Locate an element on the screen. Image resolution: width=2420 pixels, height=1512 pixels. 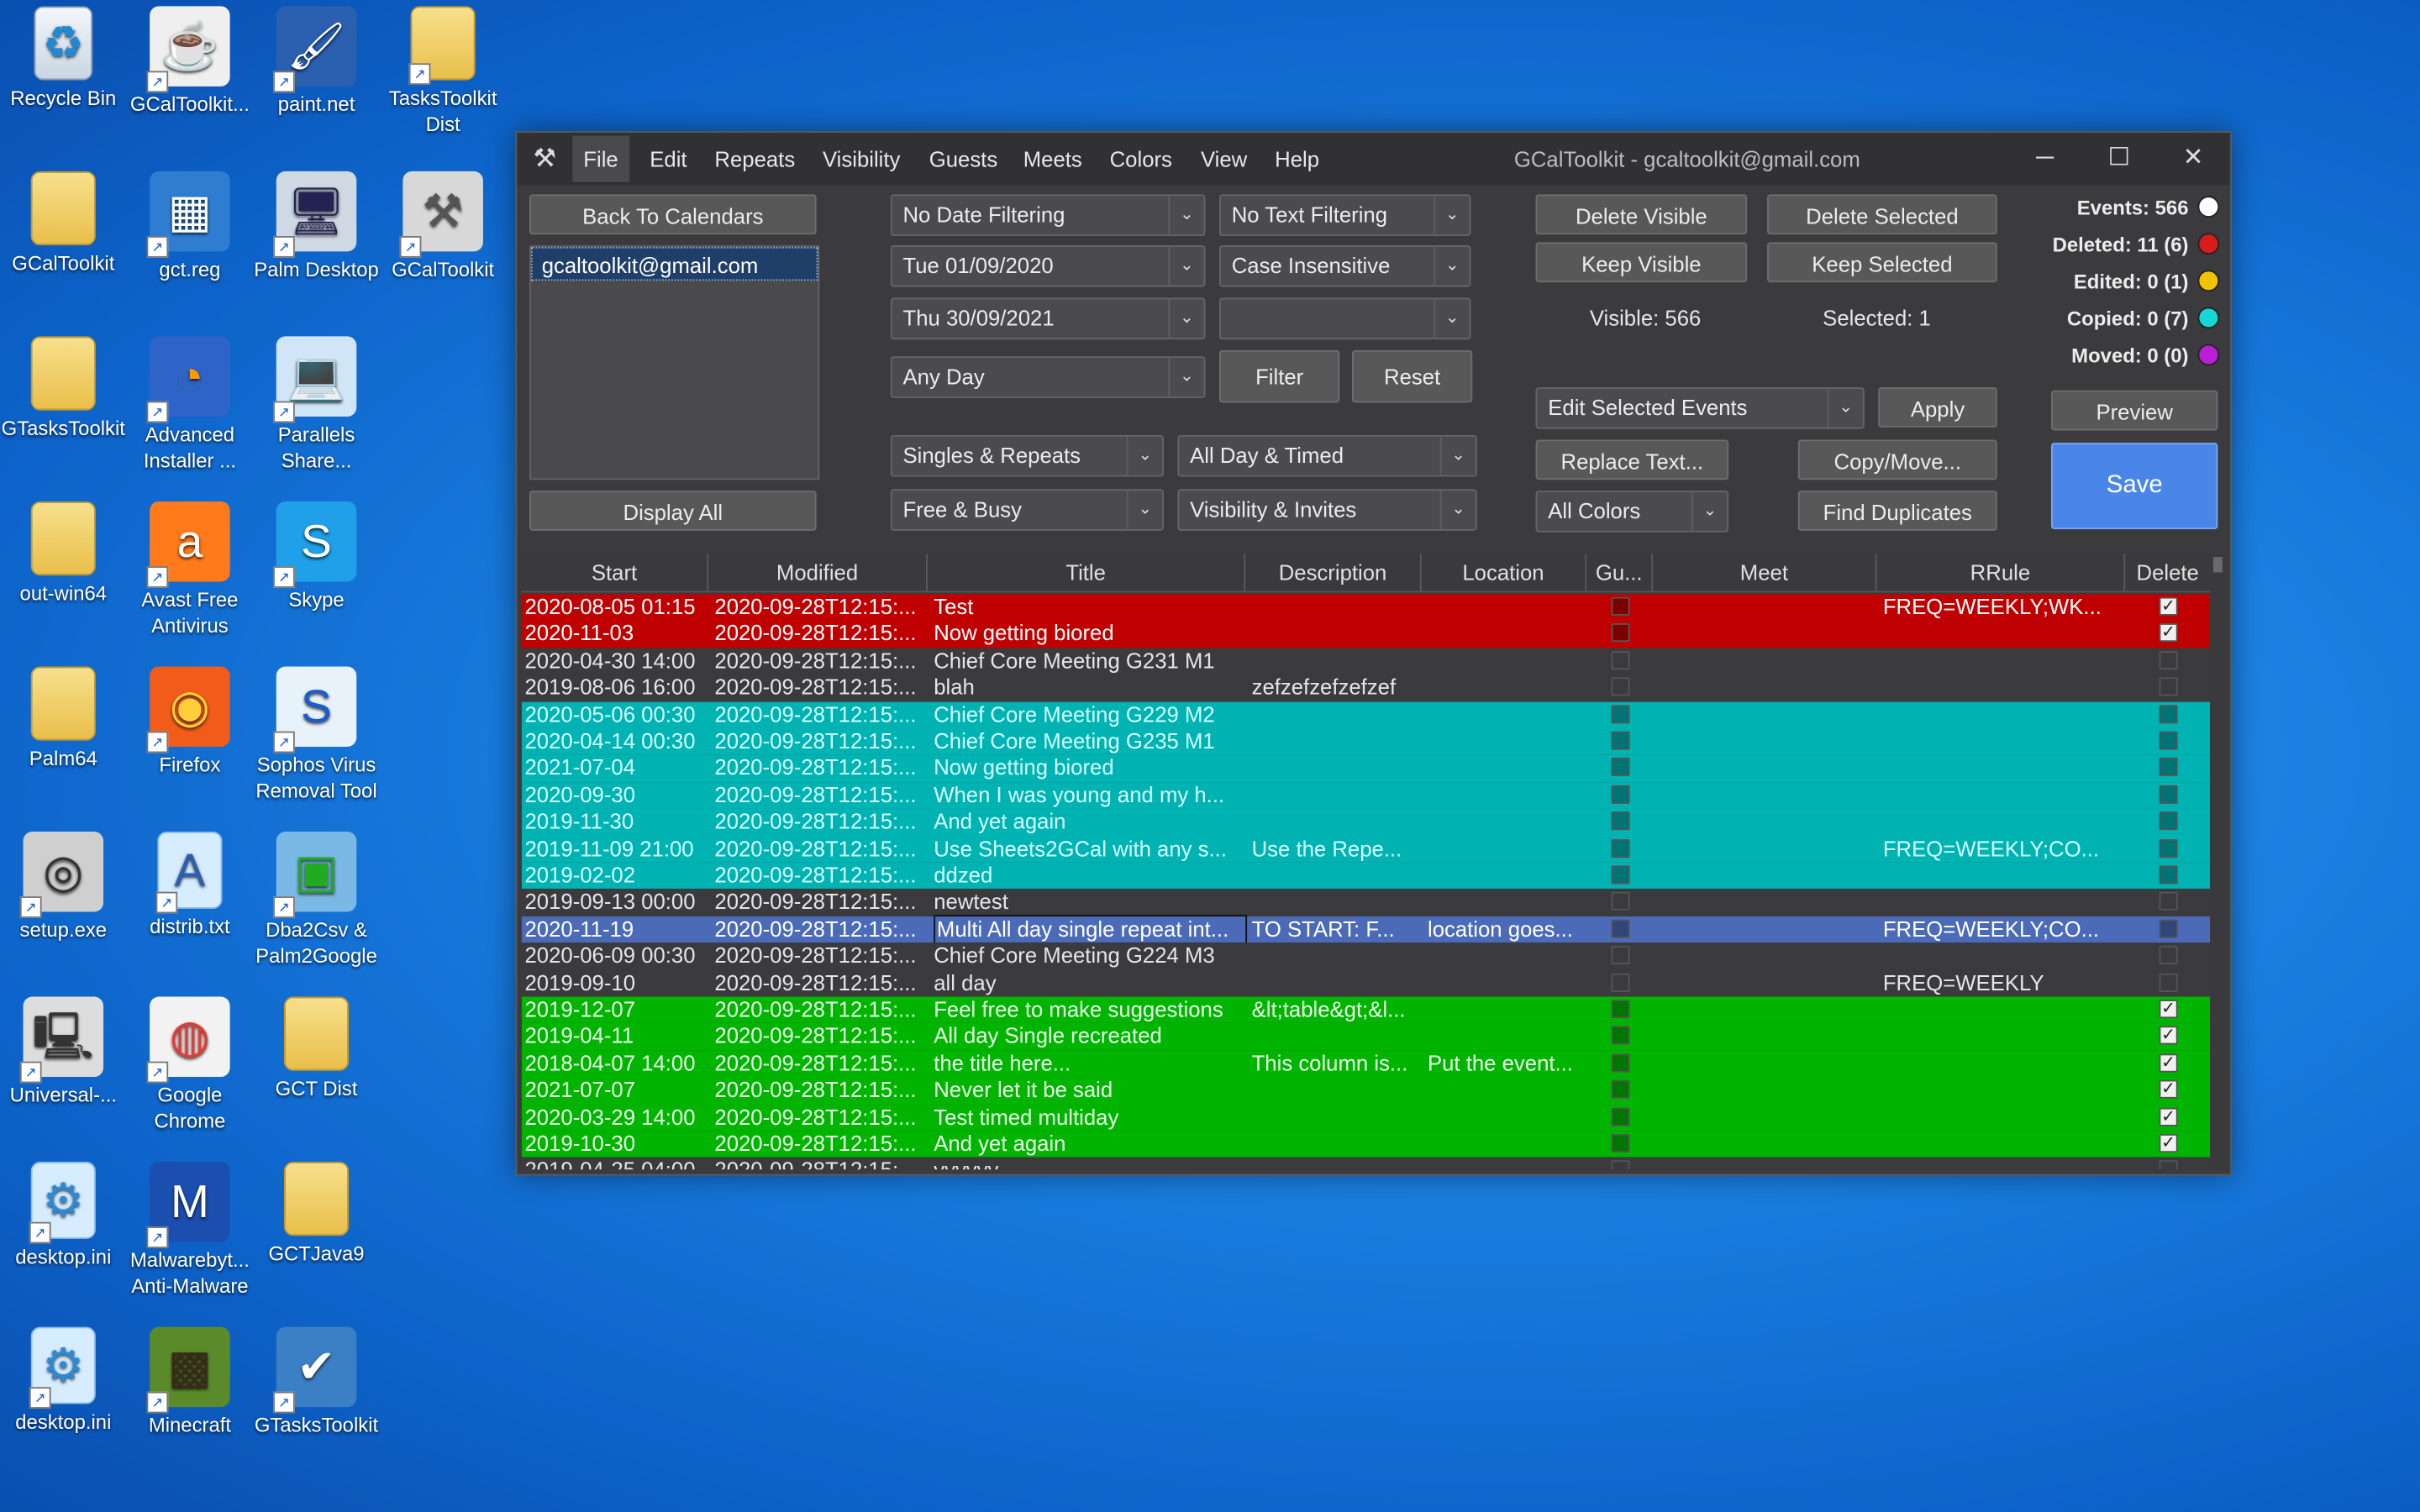
keep-visible-button: Keep Visible is located at coordinates (1642, 262).